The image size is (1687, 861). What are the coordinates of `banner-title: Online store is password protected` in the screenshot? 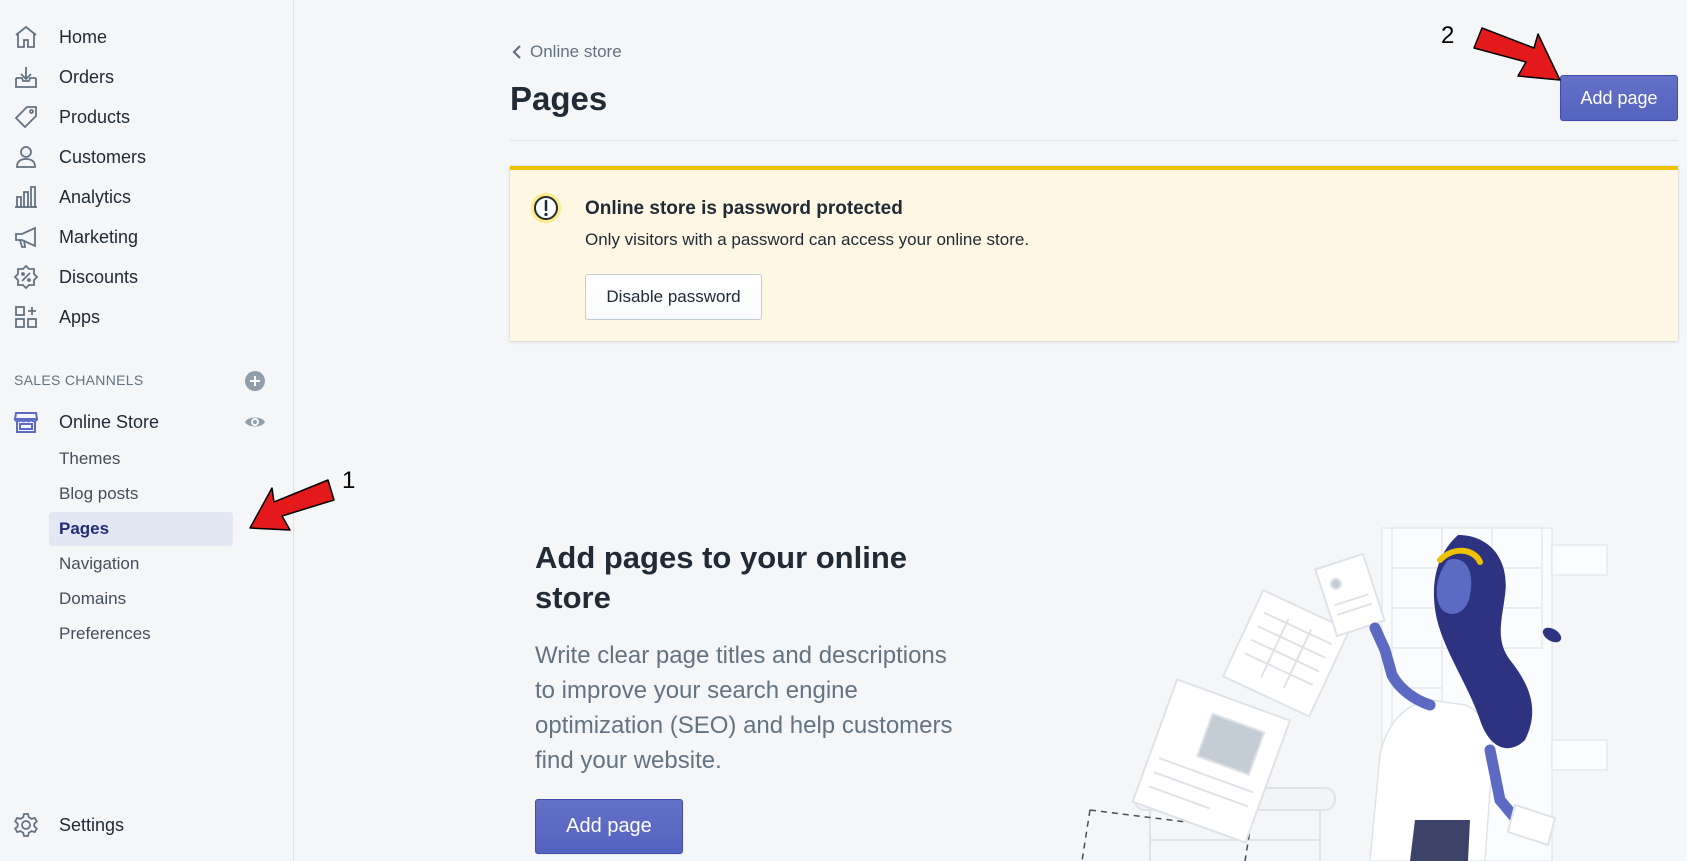 It's located at (744, 208).